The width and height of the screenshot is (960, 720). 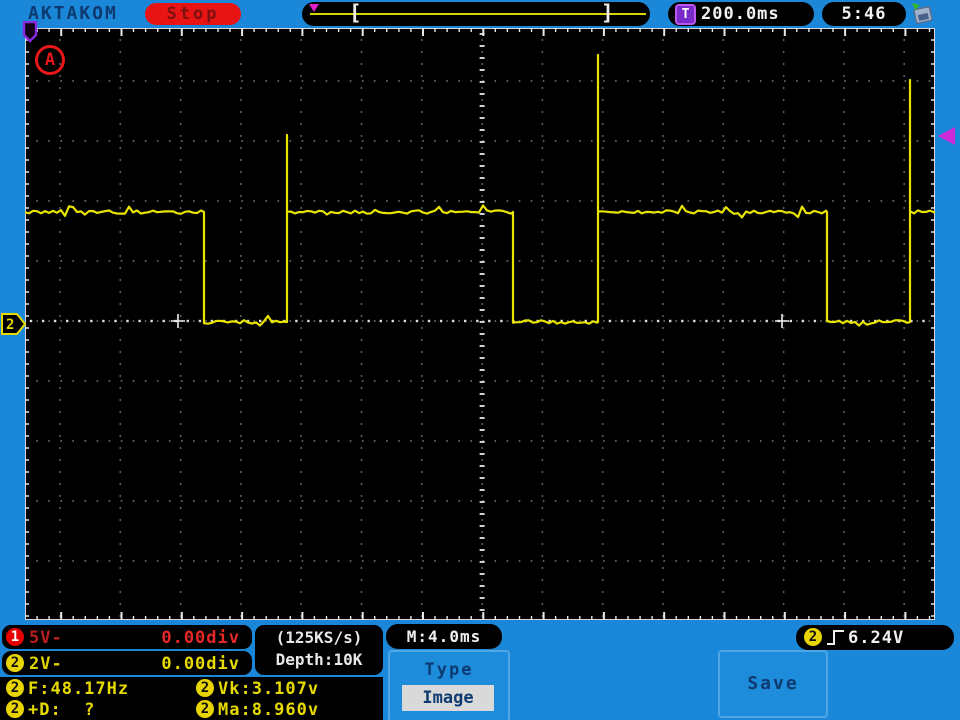 I want to click on channel2-offset: 0.00div, so click(x=200, y=664).